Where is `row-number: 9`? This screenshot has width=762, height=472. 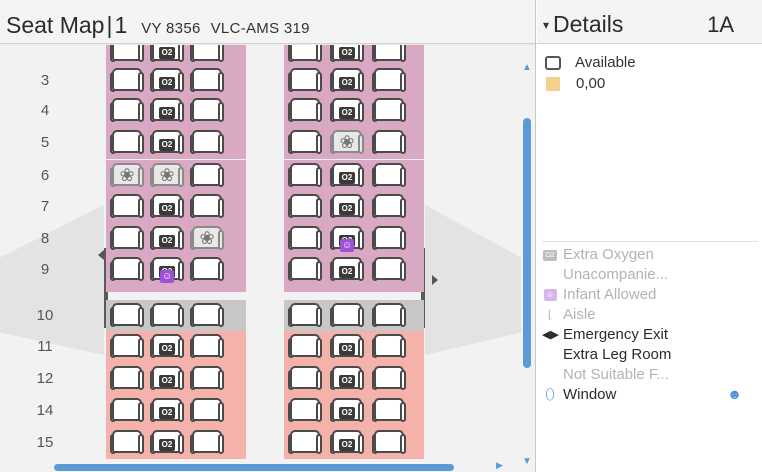 row-number: 9 is located at coordinates (45, 269).